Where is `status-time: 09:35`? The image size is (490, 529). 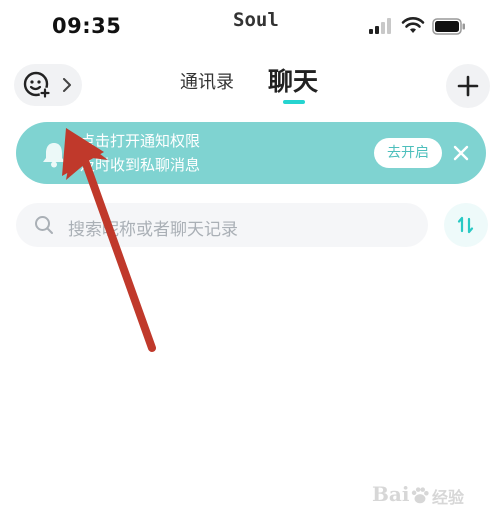 status-time: 09:35 is located at coordinates (87, 26).